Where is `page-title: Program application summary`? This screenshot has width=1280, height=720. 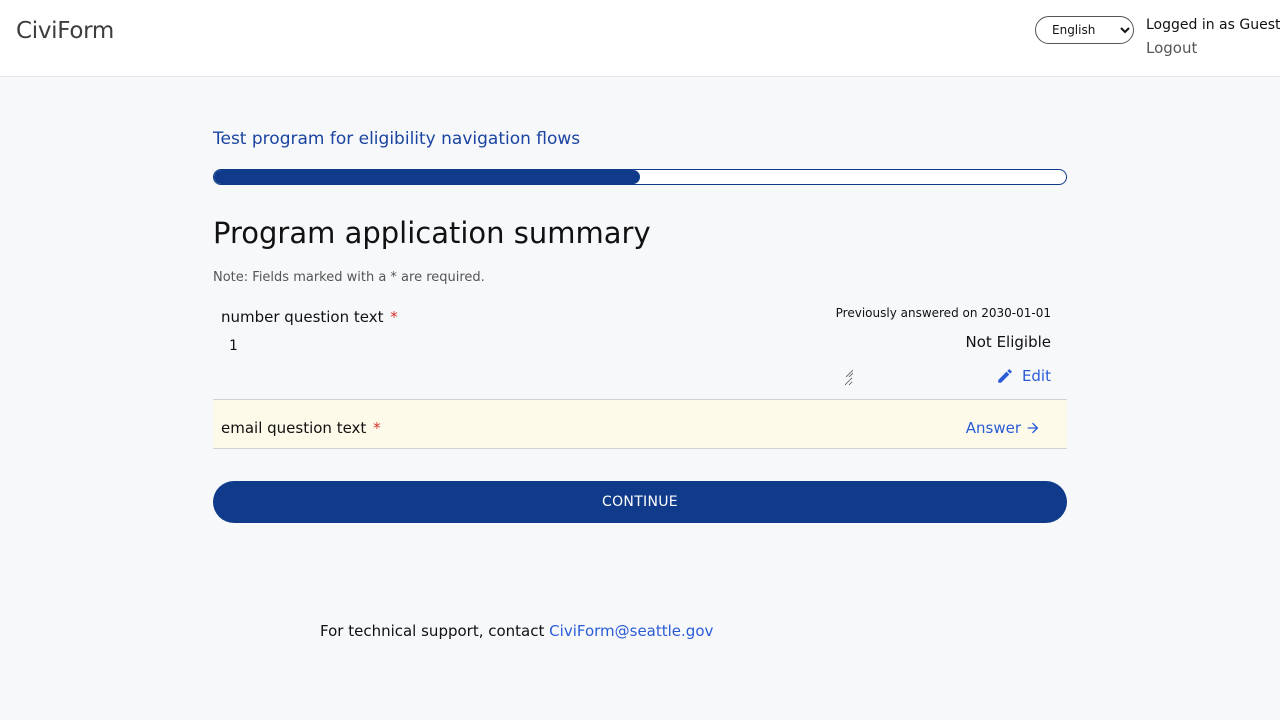
page-title: Program application summary is located at coordinates (432, 233).